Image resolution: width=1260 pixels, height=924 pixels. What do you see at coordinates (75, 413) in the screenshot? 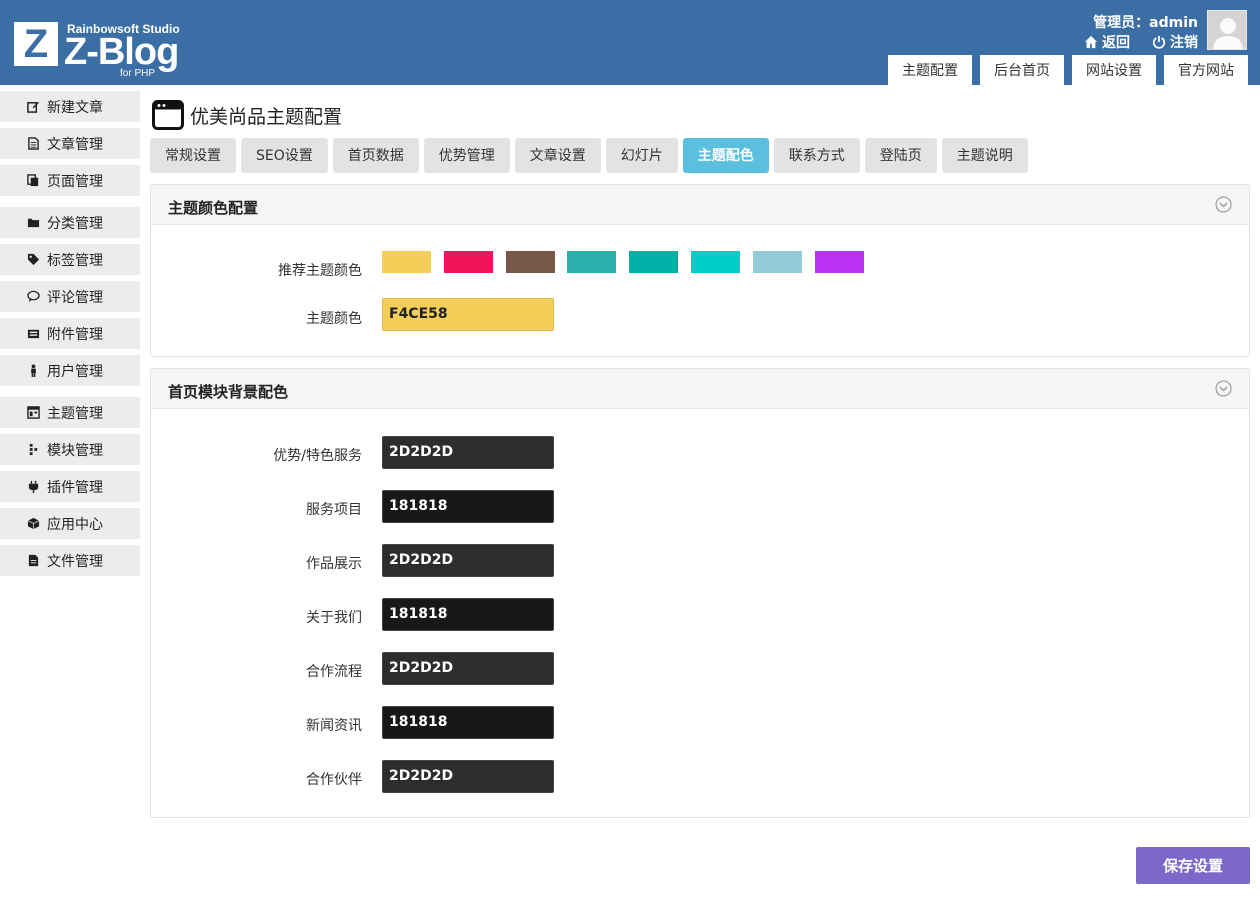
I see `sidebar-item-label: 主题管理` at bounding box center [75, 413].